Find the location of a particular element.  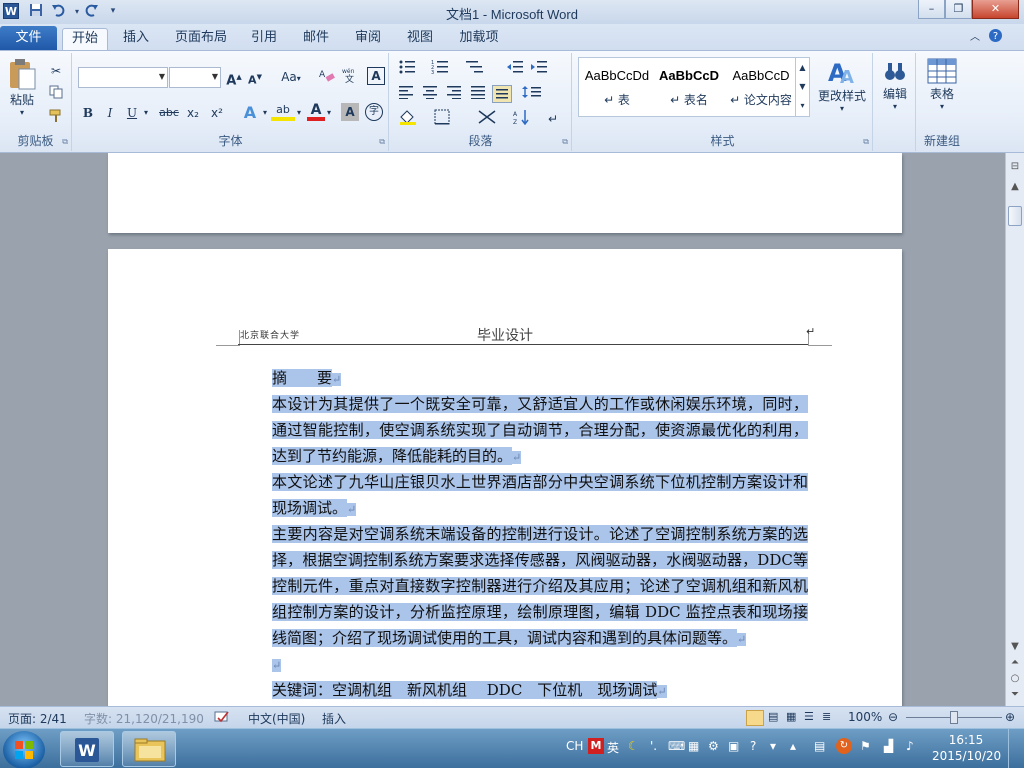

tab-review: 审阅 is located at coordinates (368, 39).